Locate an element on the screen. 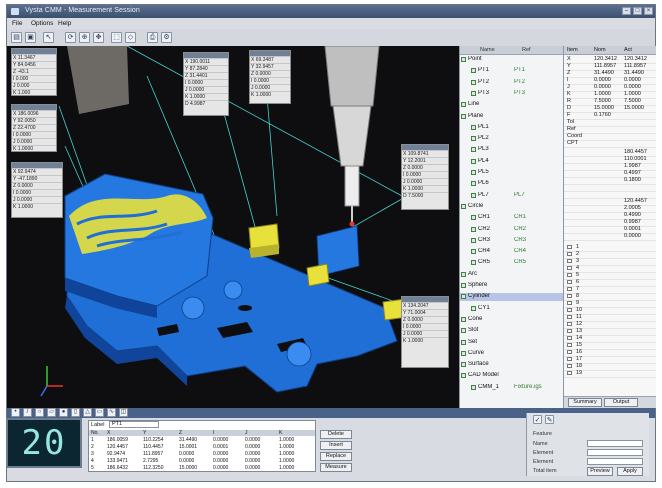 The width and height of the screenshot is (662, 488). tree-node: PL5 is located at coordinates (512, 173).